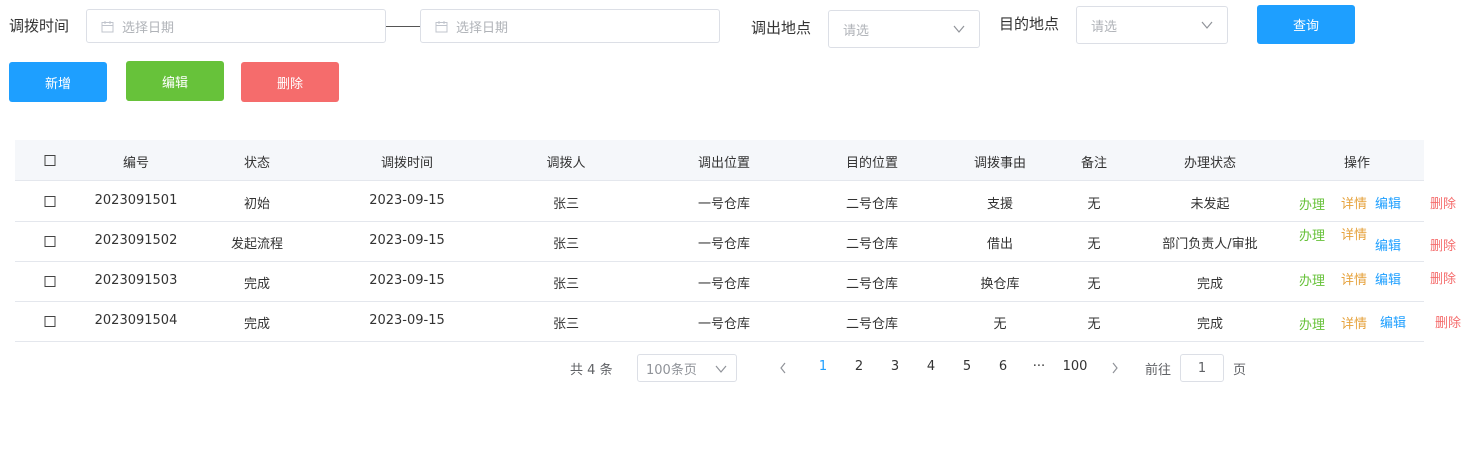  I want to click on from-location-placeholder: 请选, so click(856, 31).